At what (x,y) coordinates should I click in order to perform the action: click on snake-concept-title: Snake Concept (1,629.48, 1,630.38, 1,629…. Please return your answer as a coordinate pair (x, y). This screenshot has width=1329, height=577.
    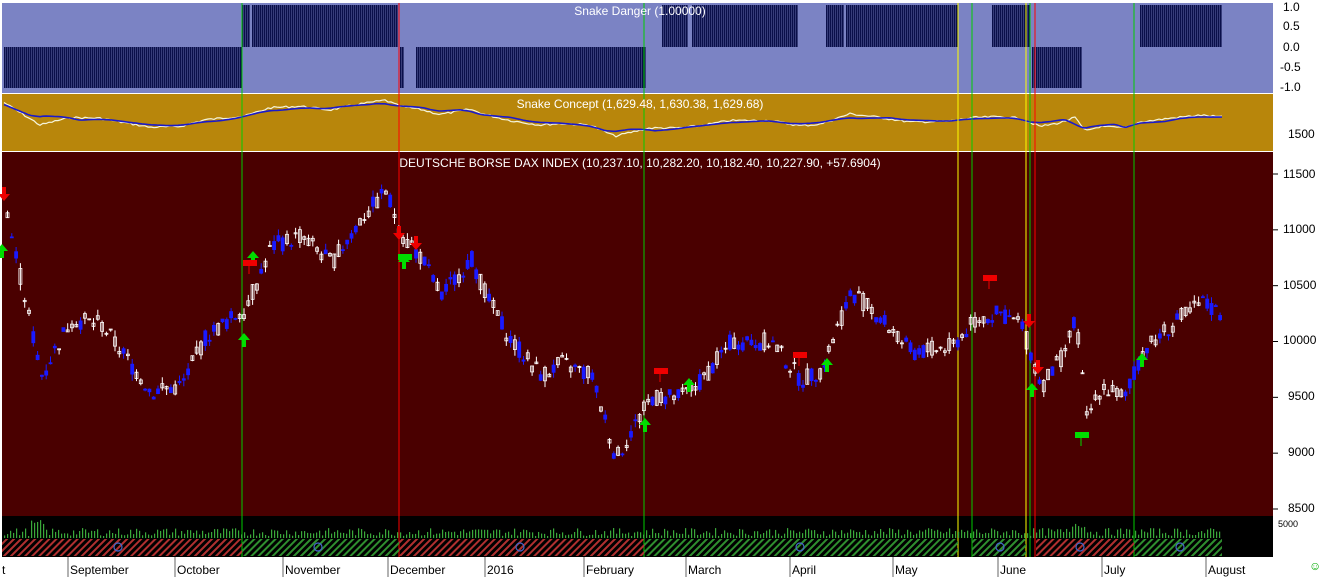
    Looking at the image, I should click on (640, 104).